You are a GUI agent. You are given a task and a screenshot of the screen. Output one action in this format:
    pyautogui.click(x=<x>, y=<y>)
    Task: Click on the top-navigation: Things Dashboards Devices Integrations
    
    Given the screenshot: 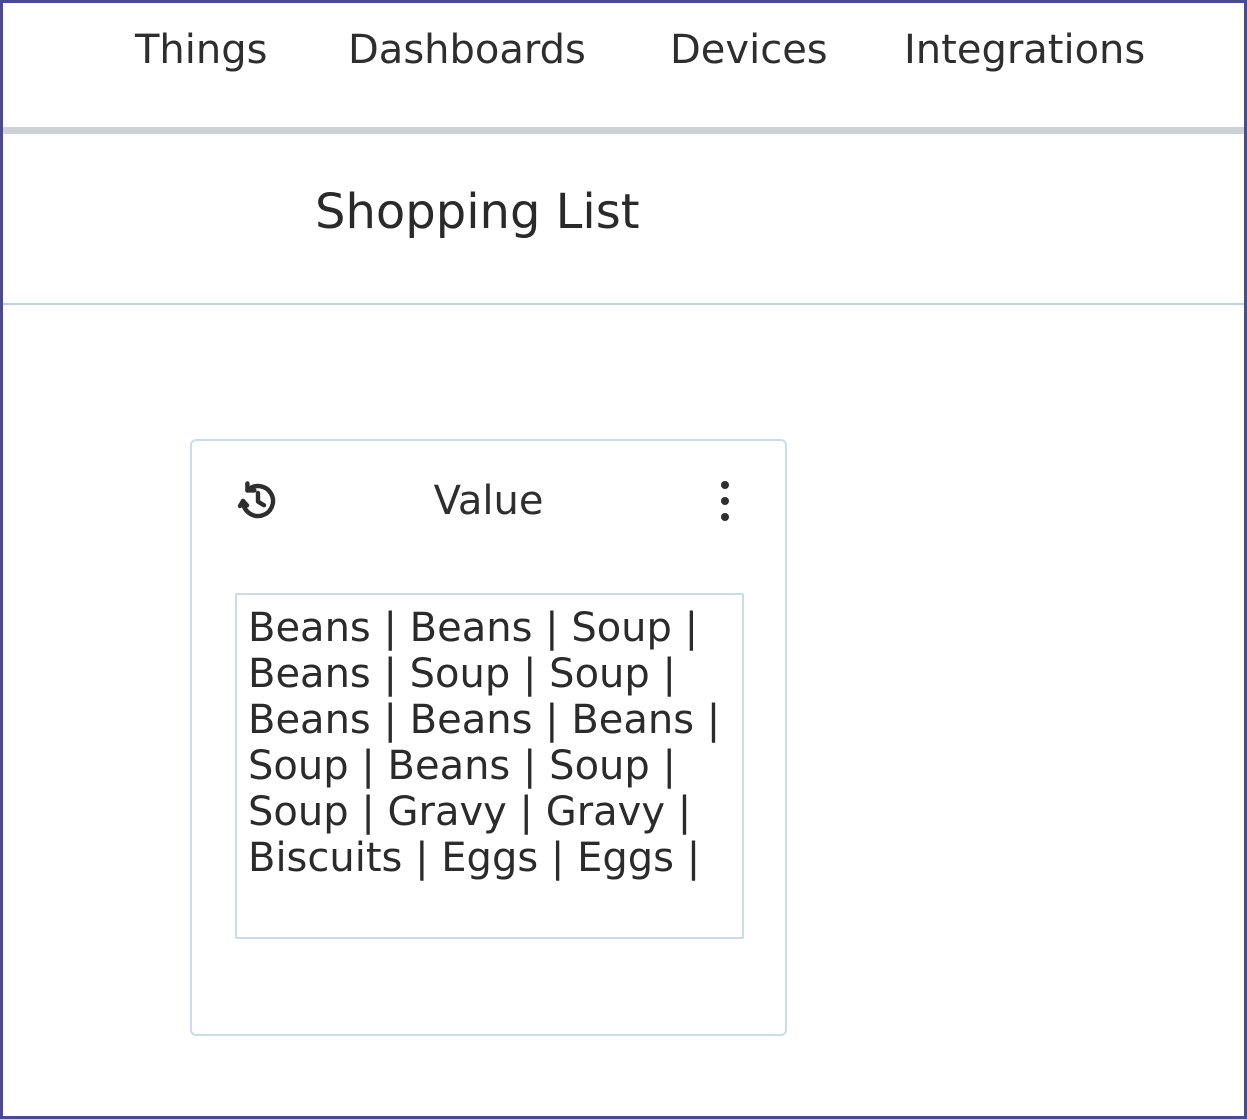 What is the action you would take?
    pyautogui.click(x=623, y=65)
    